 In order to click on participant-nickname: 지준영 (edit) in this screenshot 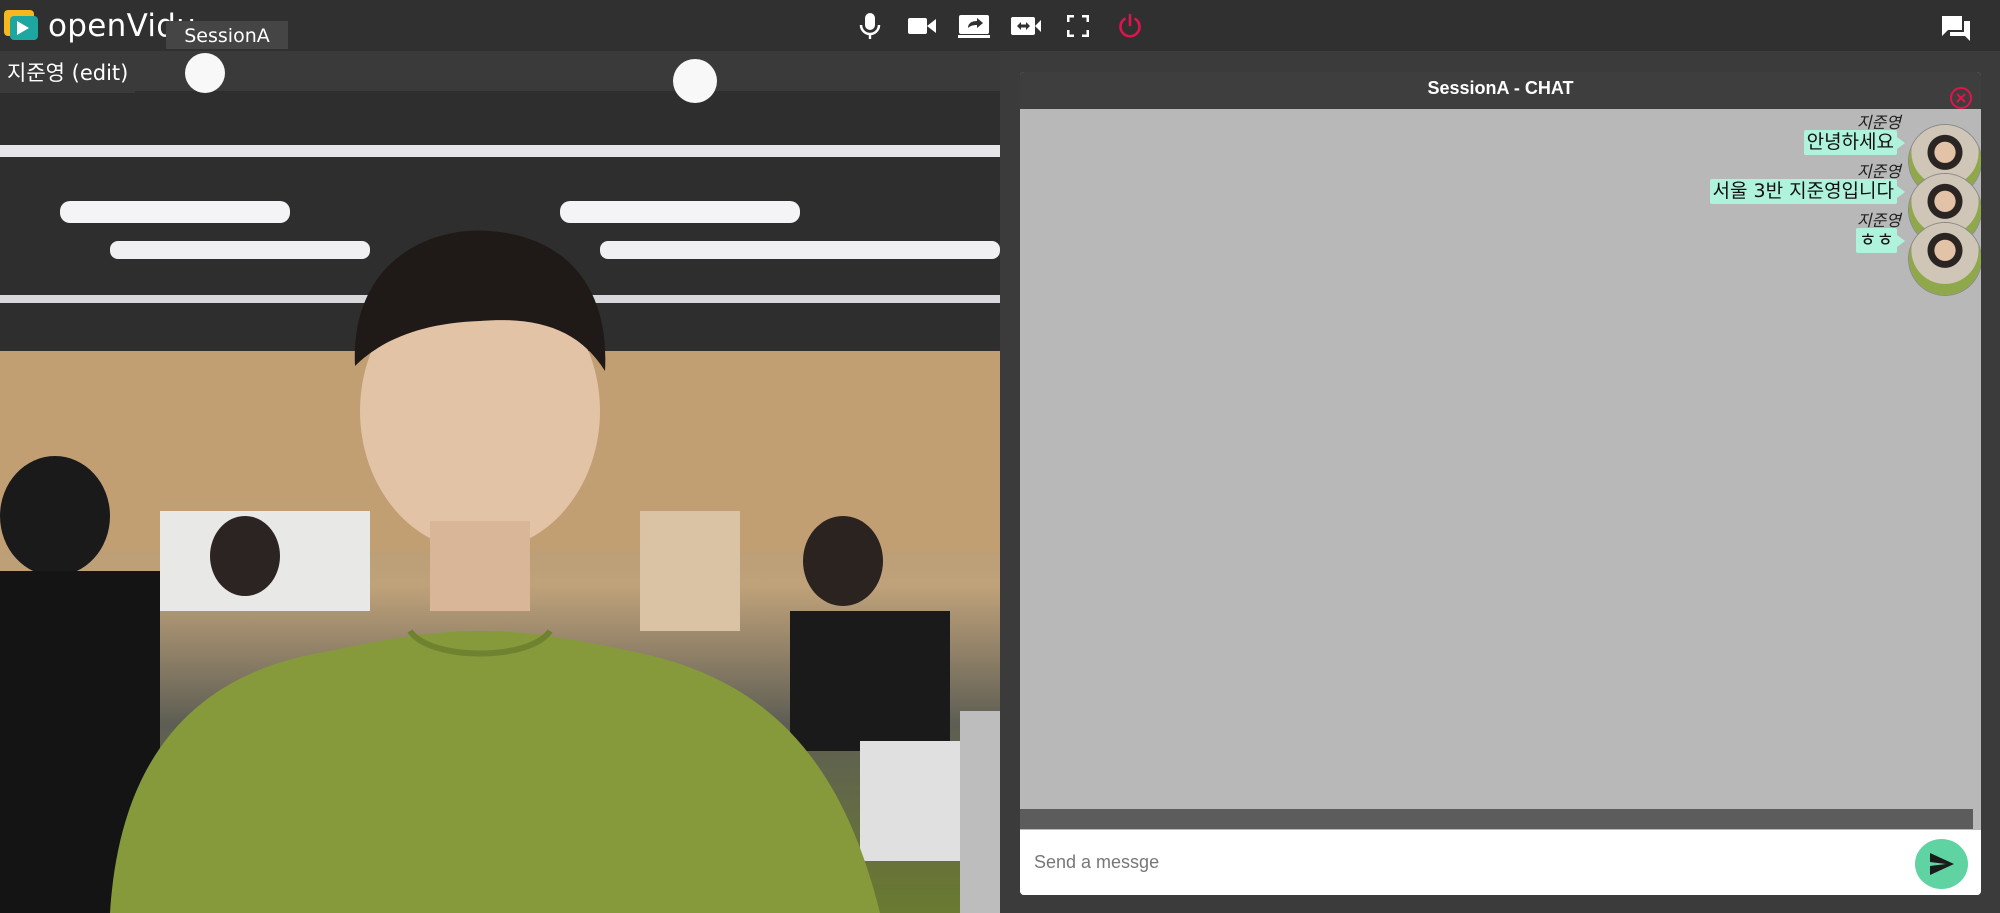, I will do `click(68, 73)`.